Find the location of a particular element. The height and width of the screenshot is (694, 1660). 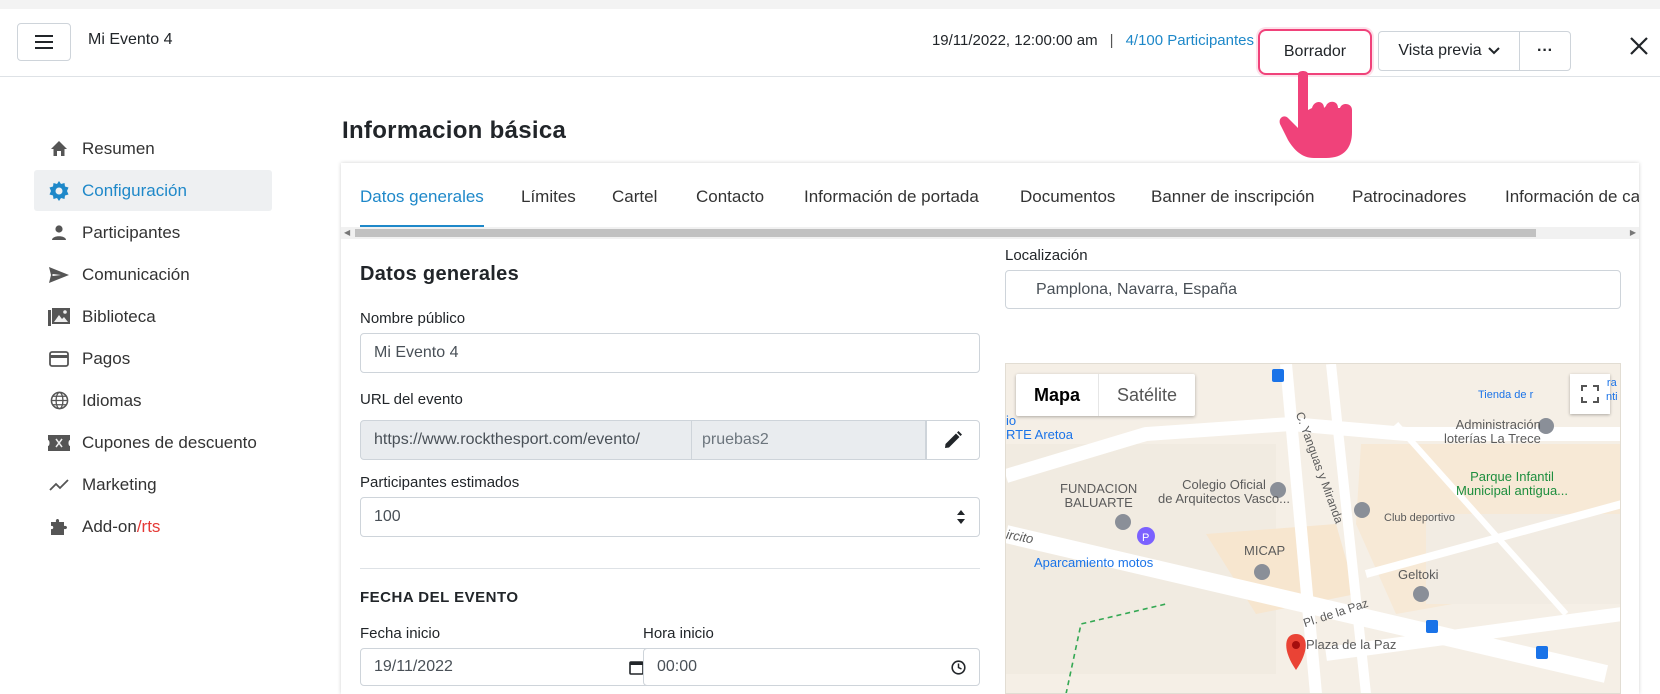

event-title: Mi Evento 4 is located at coordinates (130, 39).